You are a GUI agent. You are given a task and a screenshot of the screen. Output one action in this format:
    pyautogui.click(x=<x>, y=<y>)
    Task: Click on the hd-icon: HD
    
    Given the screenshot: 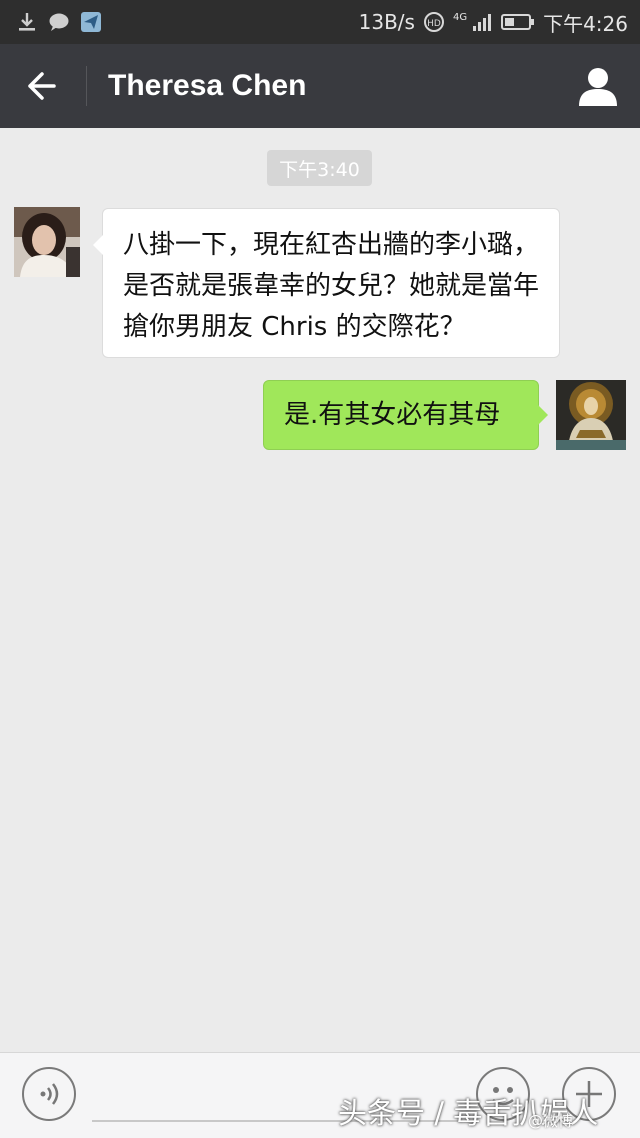 What is the action you would take?
    pyautogui.click(x=434, y=22)
    